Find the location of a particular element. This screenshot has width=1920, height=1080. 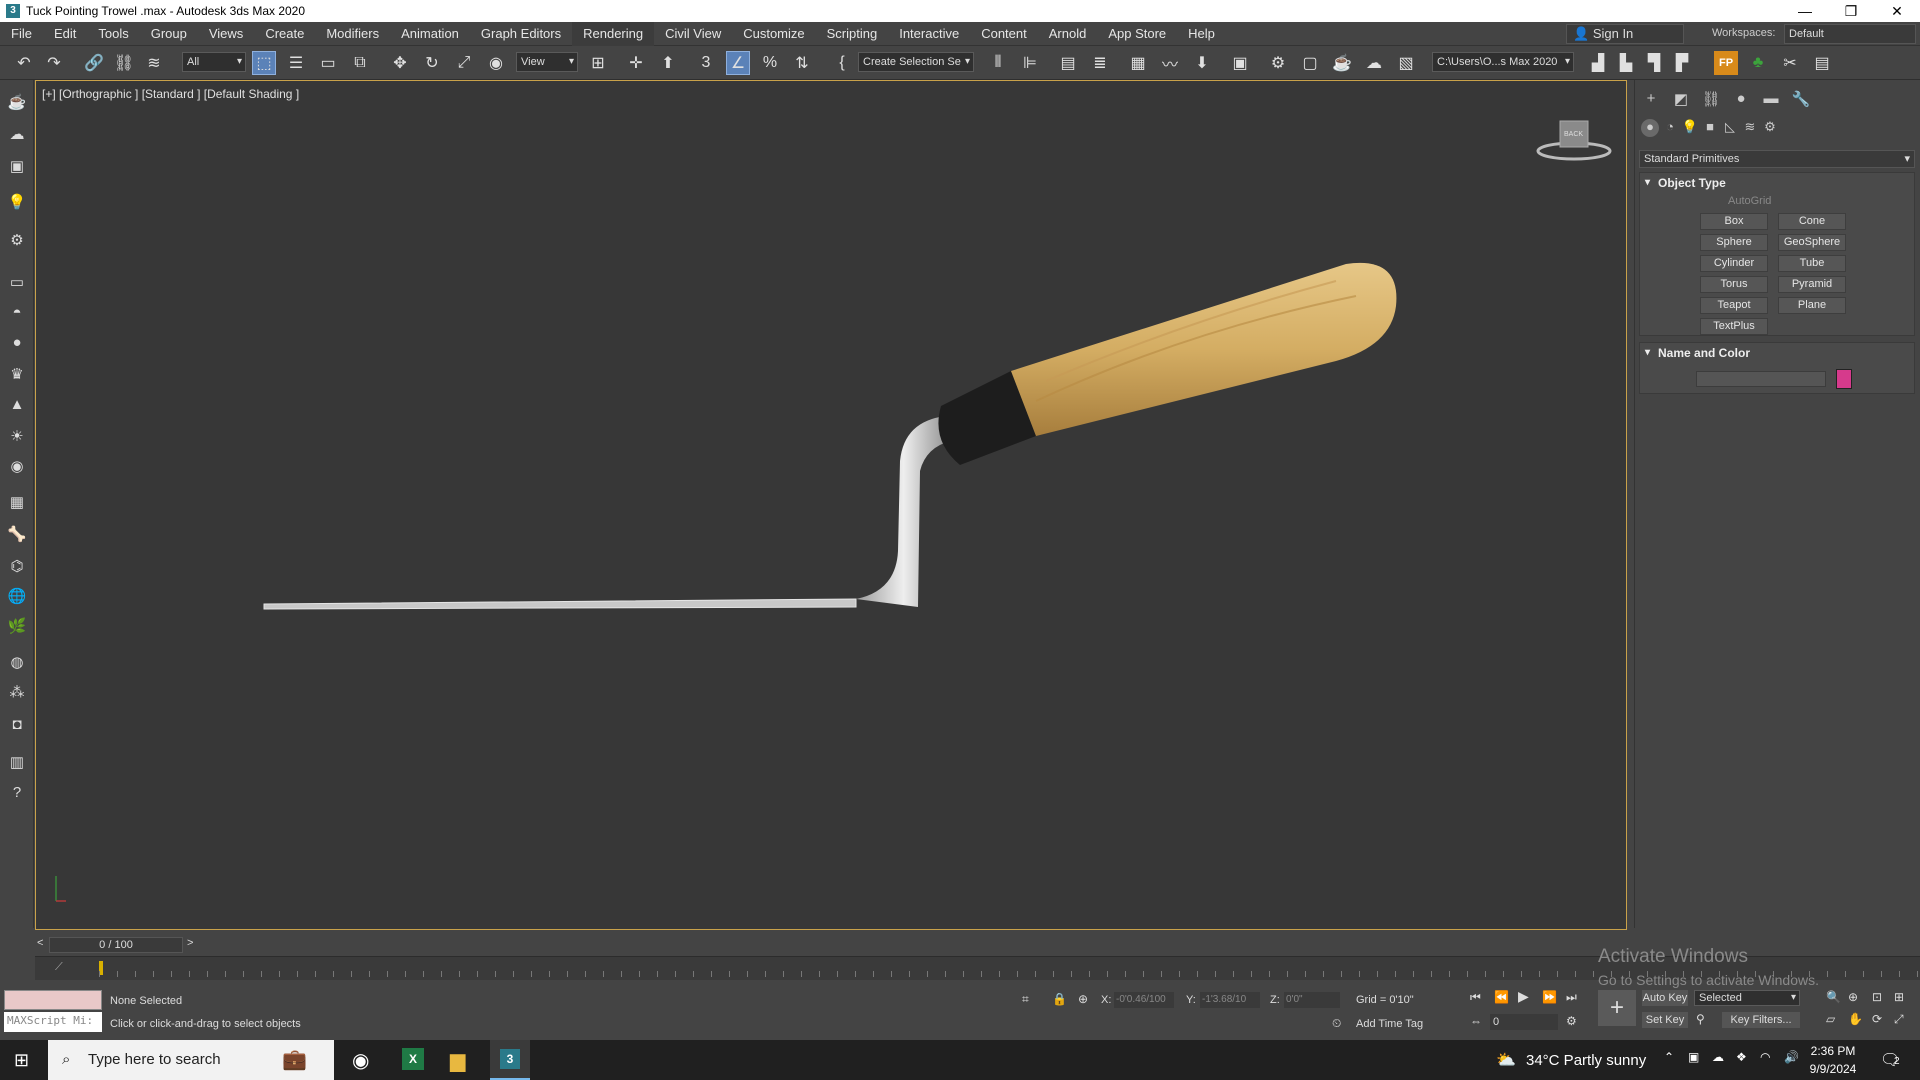

current-frame-field: 0 is located at coordinates (1524, 1022).